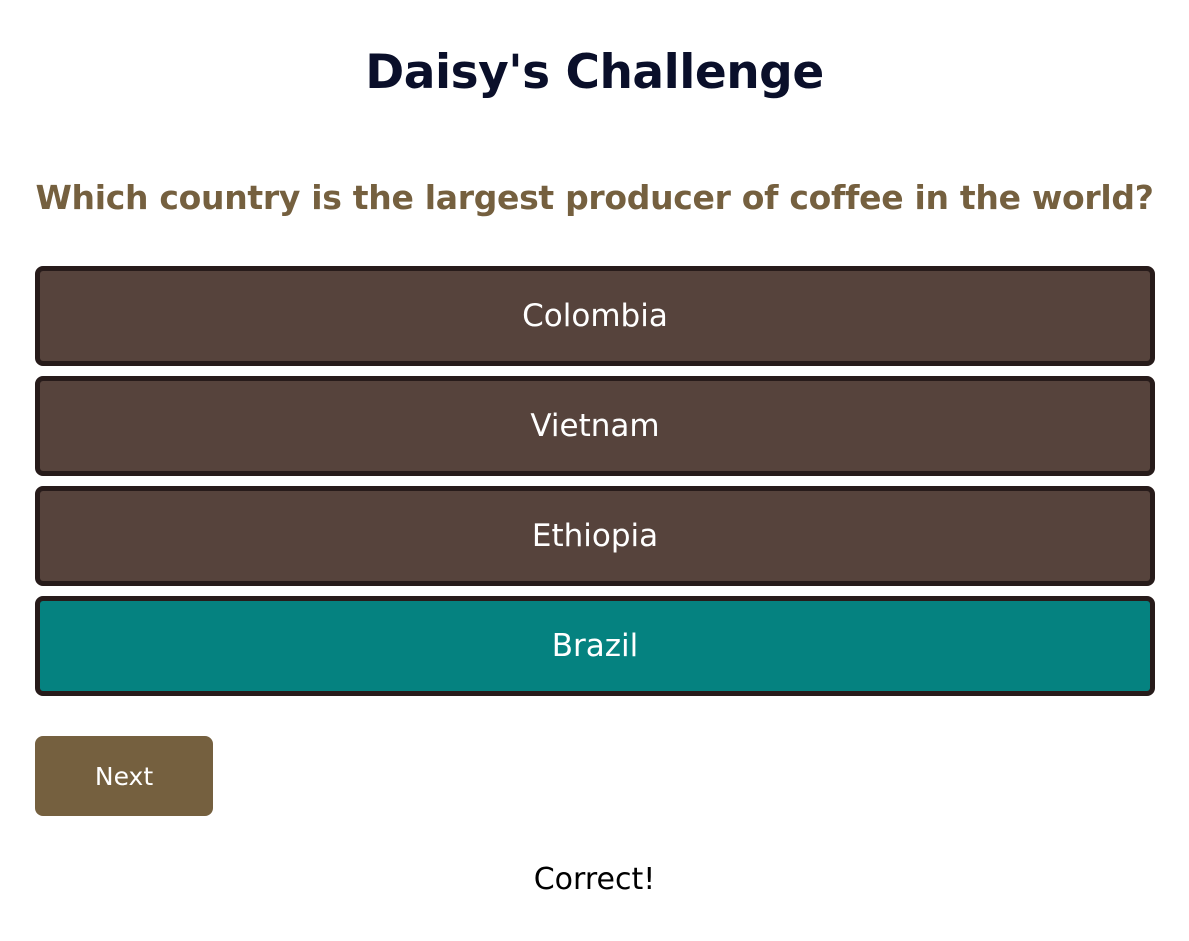 Image resolution: width=1189 pixels, height=941 pixels. I want to click on answer-option-colombia: Colombia, so click(595, 316).